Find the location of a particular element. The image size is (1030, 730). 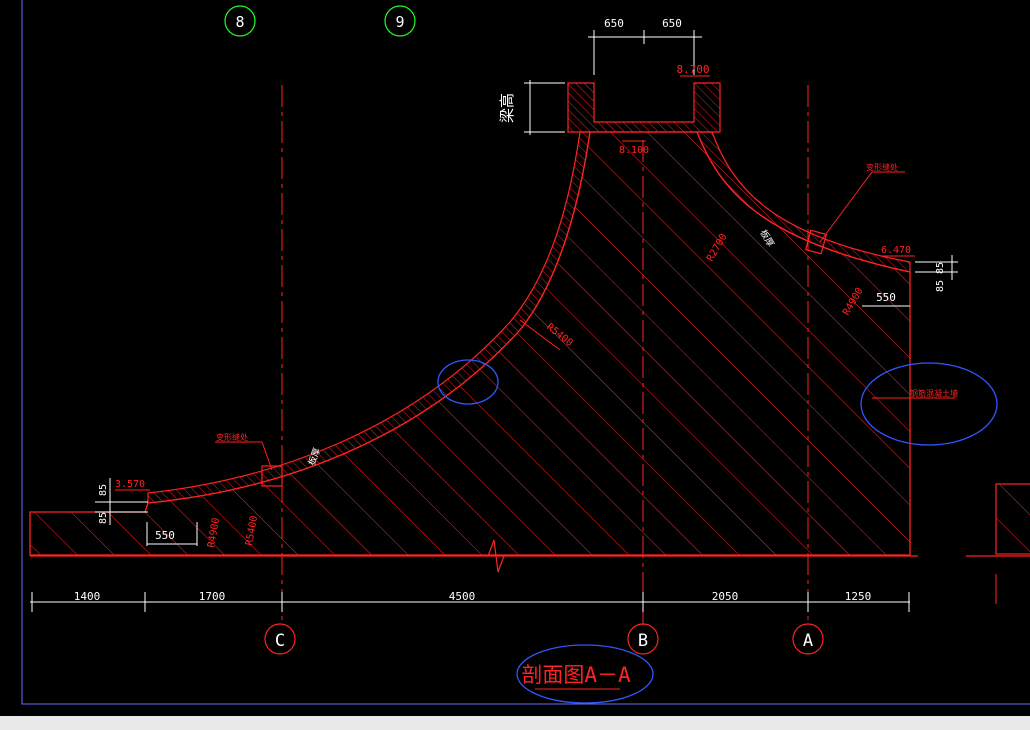

top-channel-beam is located at coordinates (644, 107).